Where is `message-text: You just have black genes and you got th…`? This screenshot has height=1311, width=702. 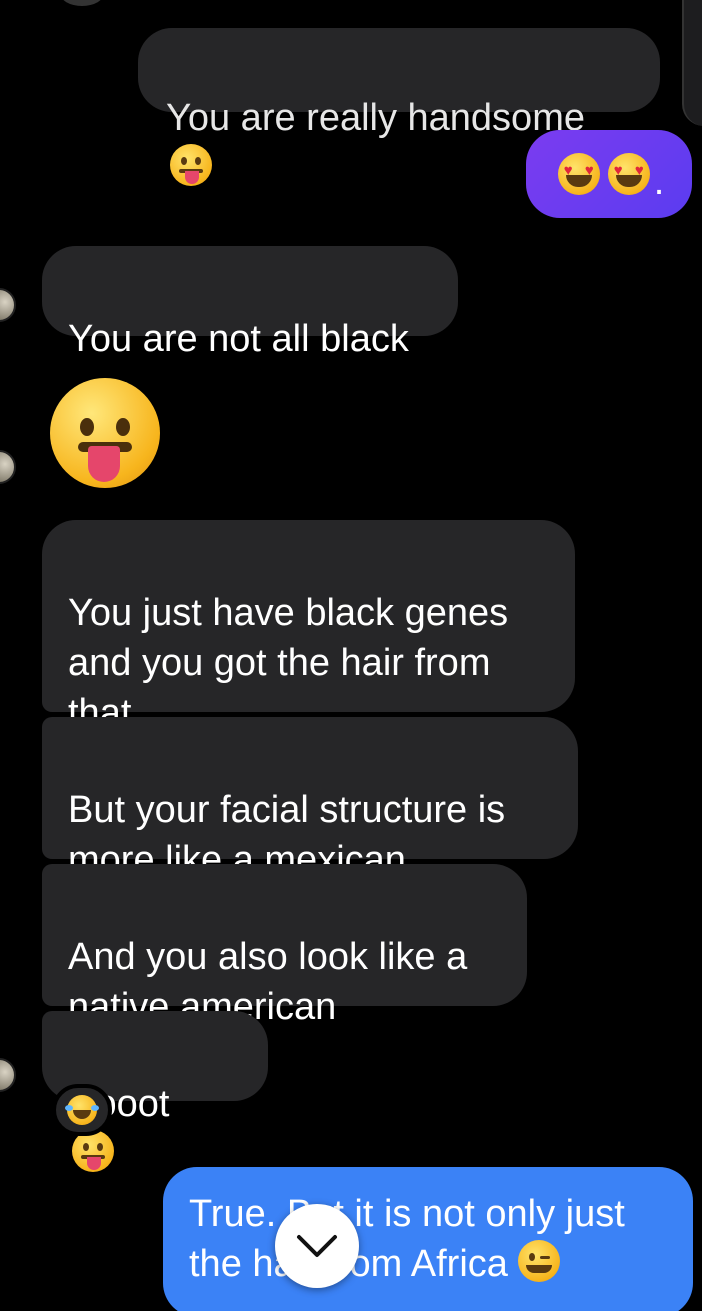
message-text: You just have black genes and you got th… is located at coordinates (288, 663).